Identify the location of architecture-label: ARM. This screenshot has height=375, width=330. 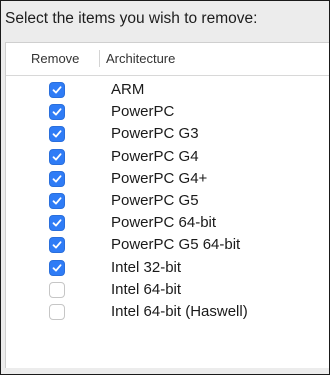
(128, 89).